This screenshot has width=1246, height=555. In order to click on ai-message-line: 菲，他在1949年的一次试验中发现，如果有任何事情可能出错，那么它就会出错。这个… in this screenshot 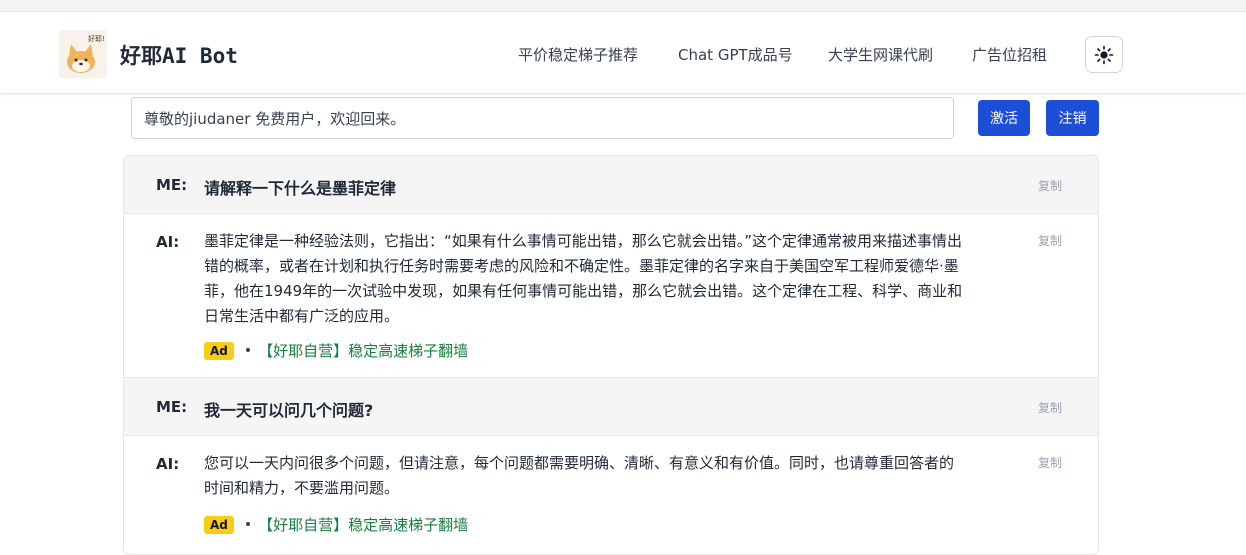, I will do `click(583, 291)`.